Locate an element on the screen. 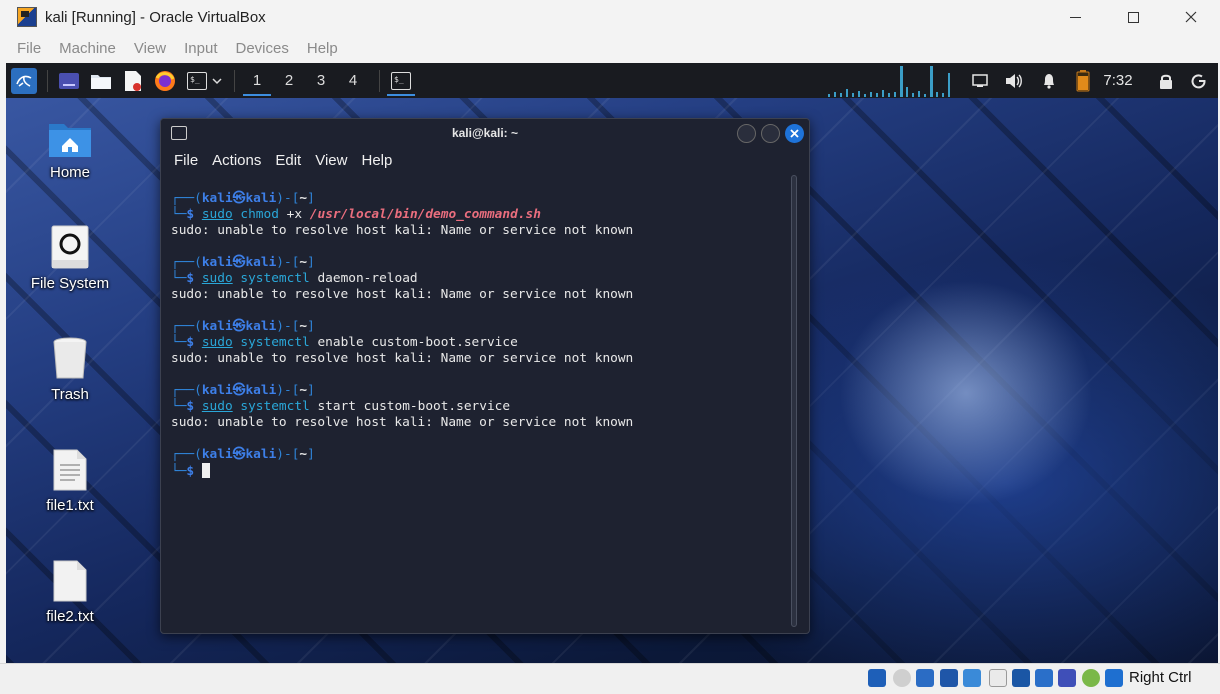 Image resolution: width=1220 pixels, height=694 pixels. trash-icon is located at coordinates (70, 358).